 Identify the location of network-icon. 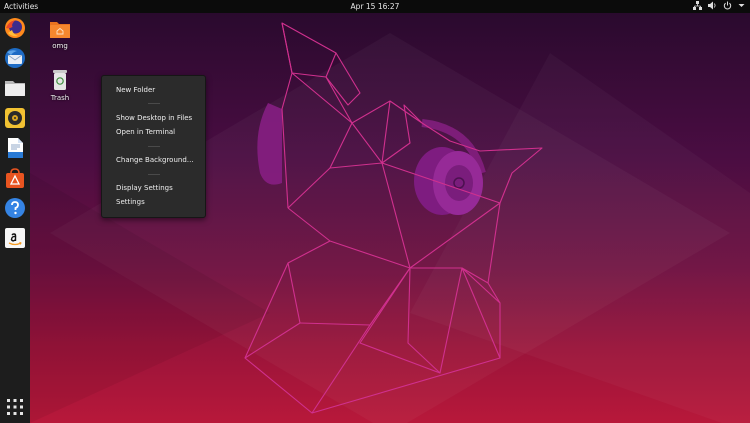
(697, 6).